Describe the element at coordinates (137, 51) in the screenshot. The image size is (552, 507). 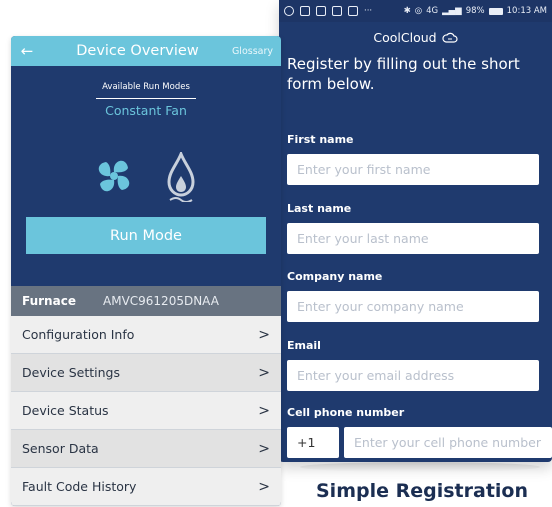
I see `page-title: Device Overview` at that location.